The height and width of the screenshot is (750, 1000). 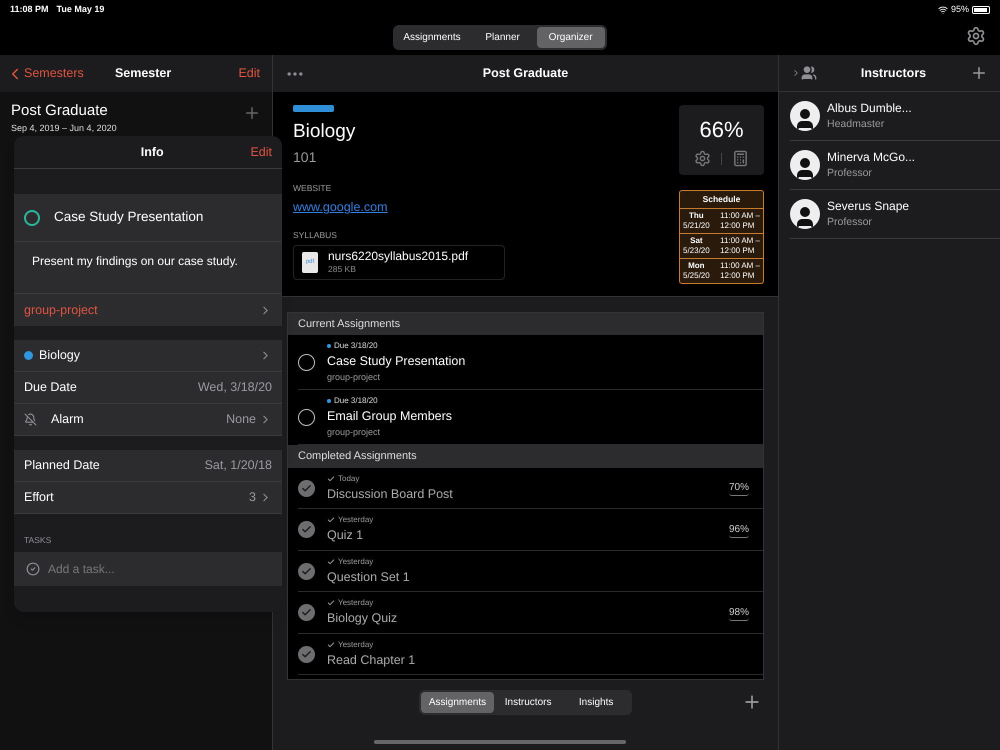 What do you see at coordinates (943, 10) in the screenshot?
I see `wifi-icon` at bounding box center [943, 10].